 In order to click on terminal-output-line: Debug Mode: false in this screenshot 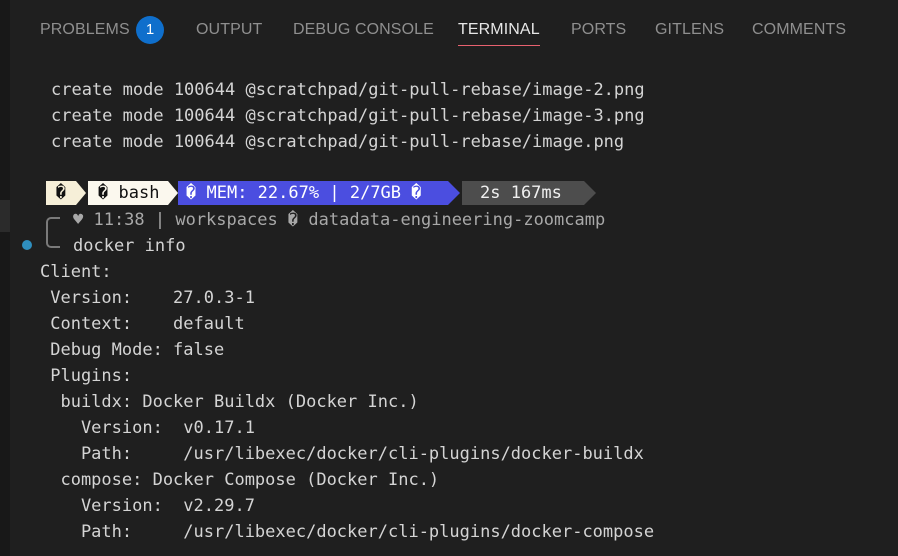, I will do `click(132, 350)`.